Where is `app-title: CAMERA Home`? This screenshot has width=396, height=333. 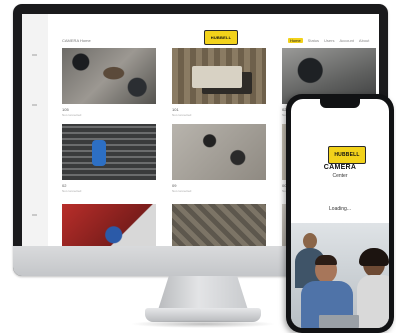
app-title: CAMERA Home is located at coordinates (76, 40).